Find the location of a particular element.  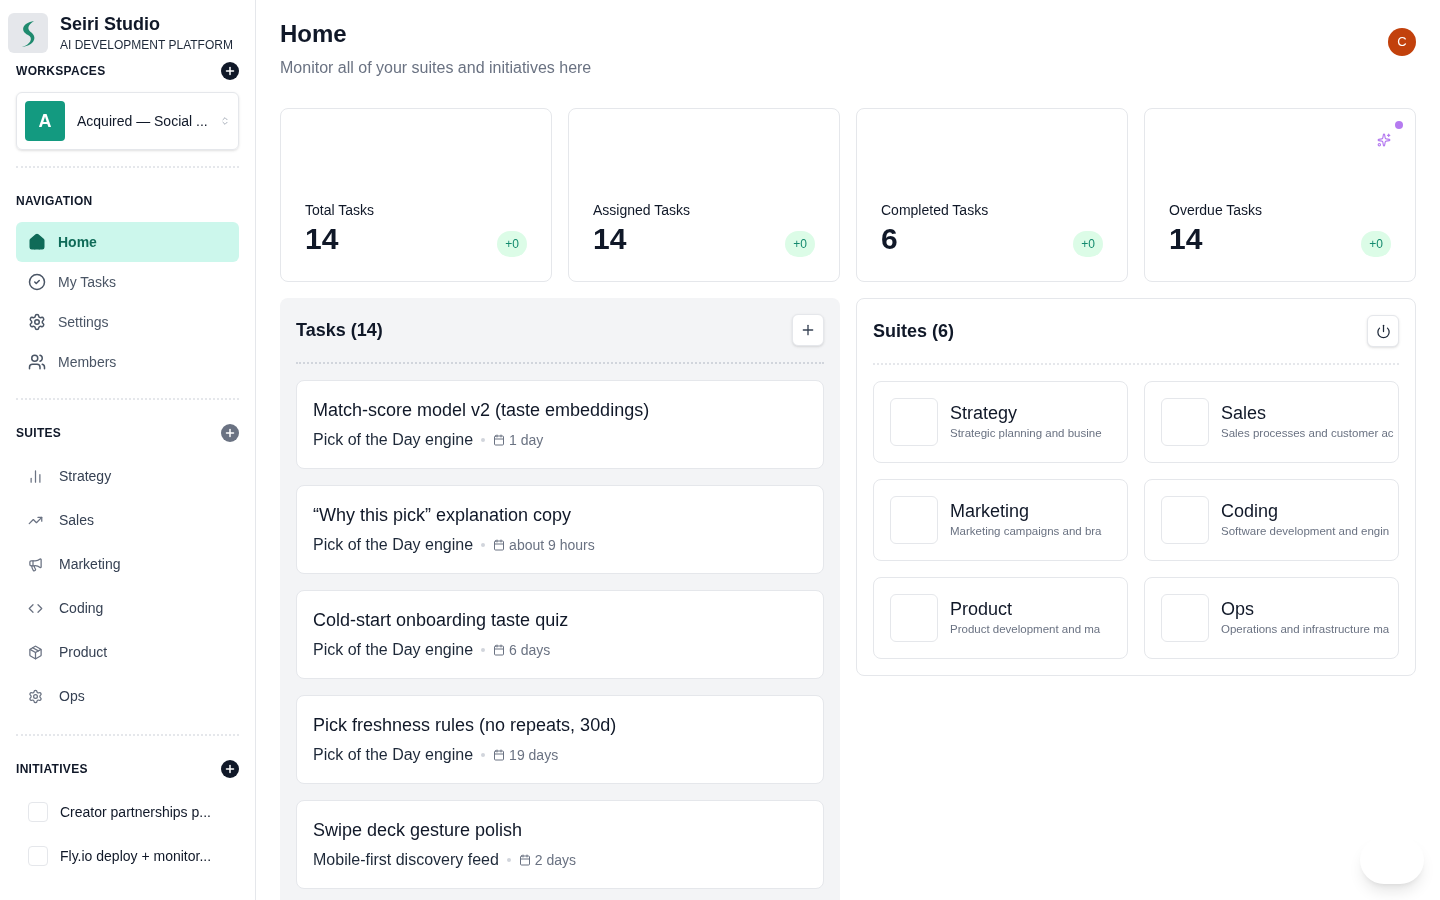

suite-card: Ops Operations and infrastructure ma is located at coordinates (1271, 618).